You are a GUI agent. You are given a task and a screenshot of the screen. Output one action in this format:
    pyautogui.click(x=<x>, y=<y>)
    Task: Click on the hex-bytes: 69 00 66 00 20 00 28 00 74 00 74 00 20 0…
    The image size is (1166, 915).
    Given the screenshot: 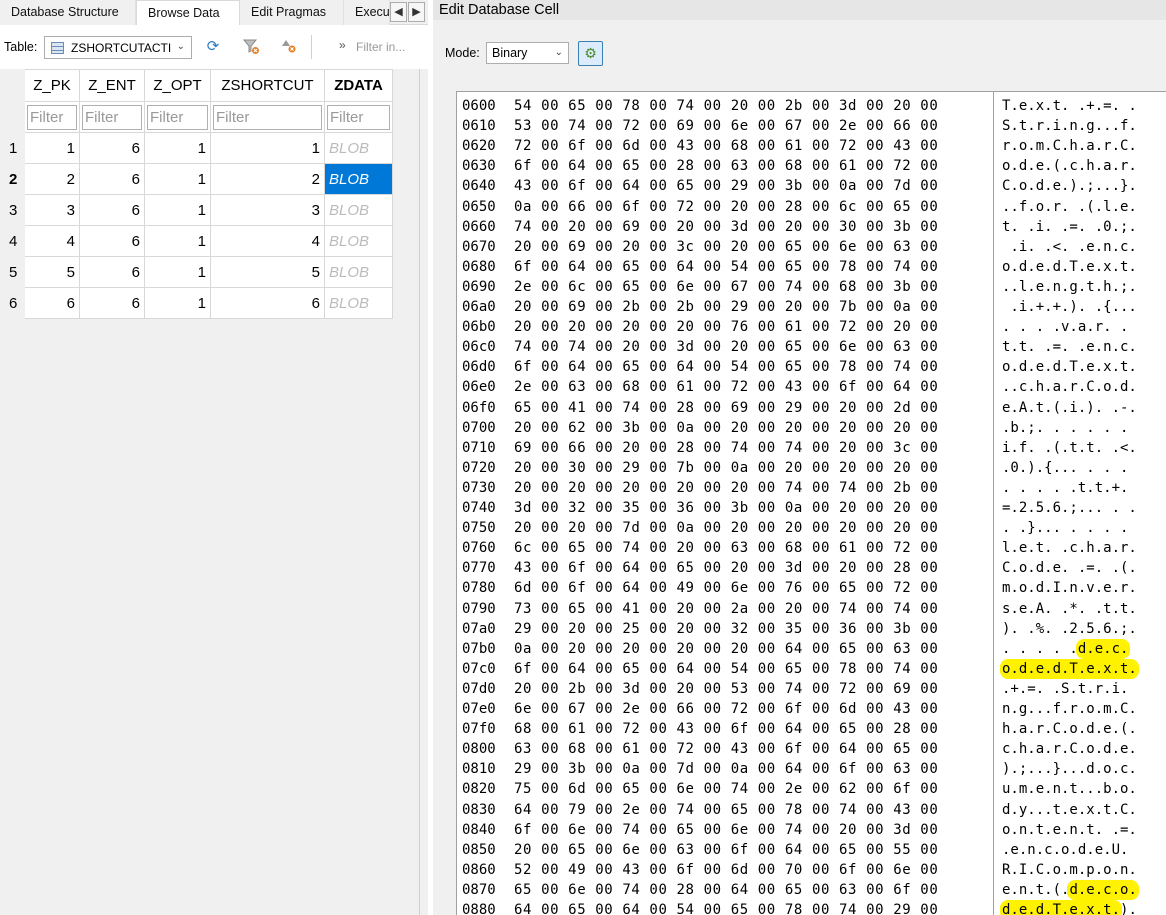 What is the action you would take?
    pyautogui.click(x=726, y=448)
    